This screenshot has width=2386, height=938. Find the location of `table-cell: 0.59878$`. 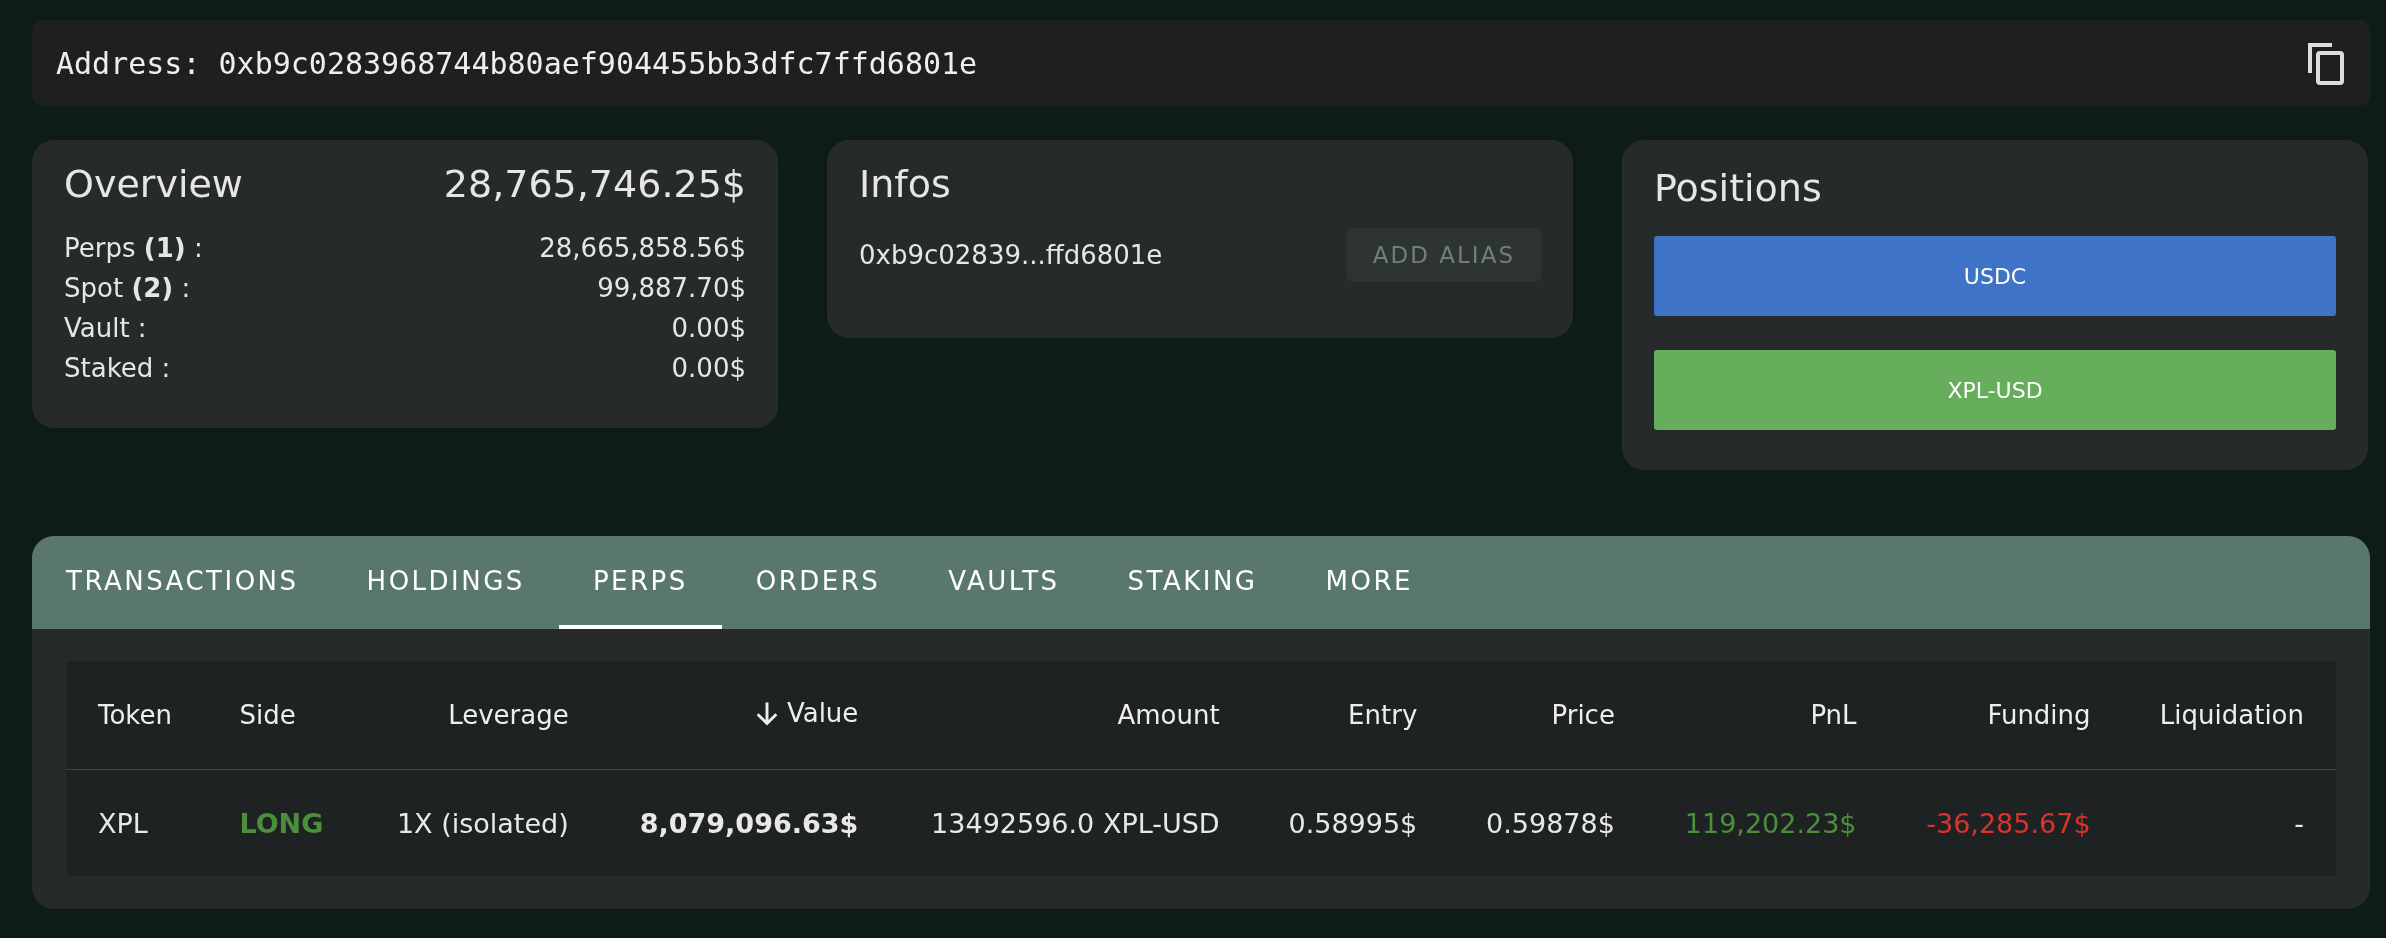

table-cell: 0.59878$ is located at coordinates (1550, 823).